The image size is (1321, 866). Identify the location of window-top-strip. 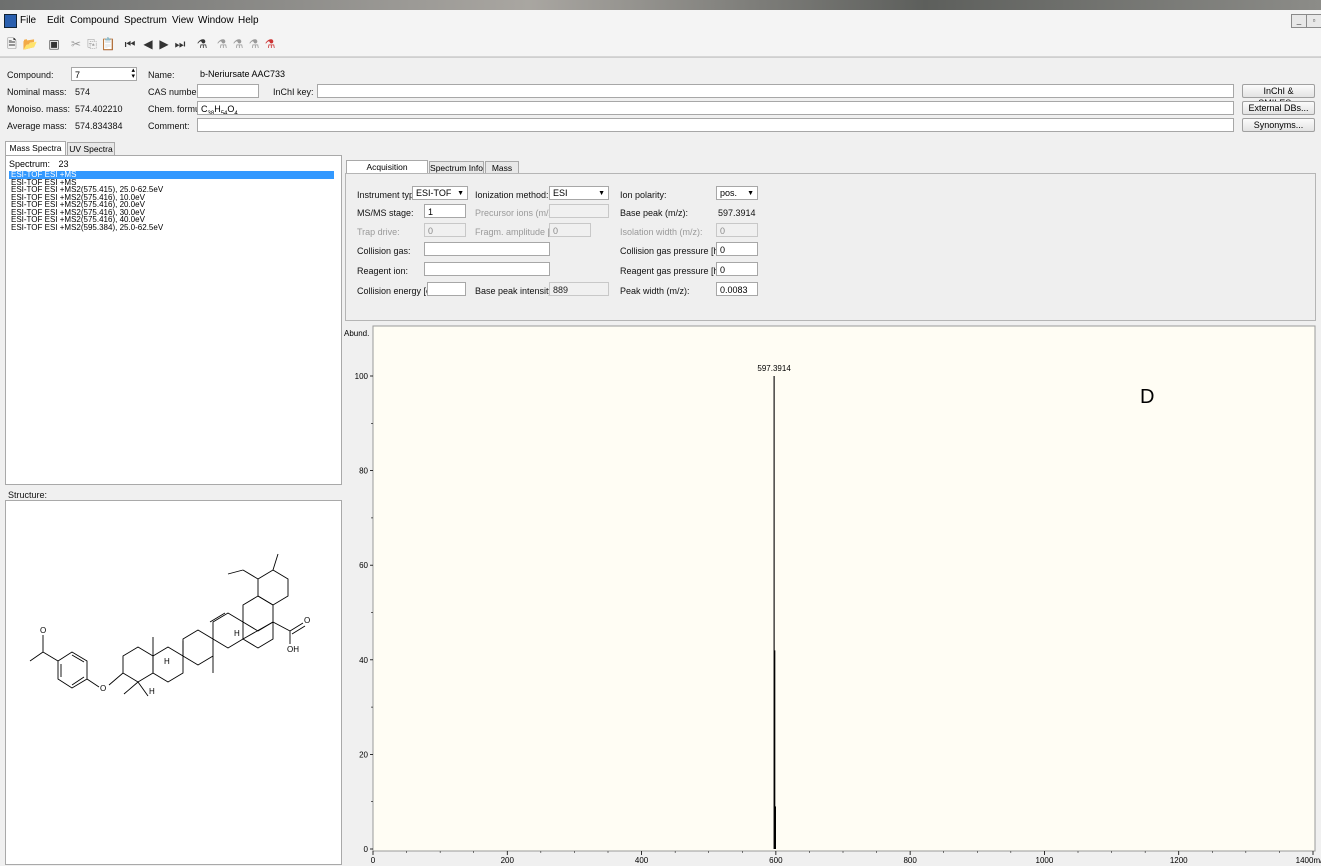
(660, 5).